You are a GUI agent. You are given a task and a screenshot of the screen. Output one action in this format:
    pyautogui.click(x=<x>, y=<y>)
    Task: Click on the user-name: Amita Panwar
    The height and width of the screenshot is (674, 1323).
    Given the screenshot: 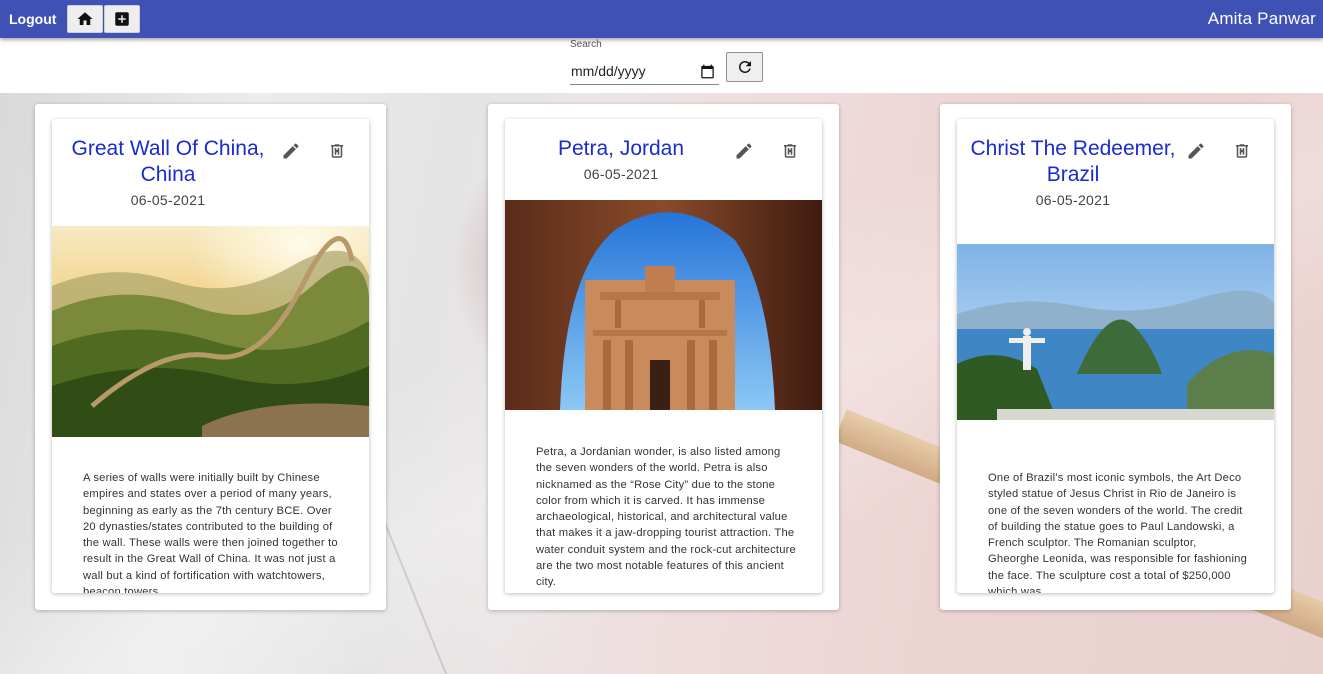 What is the action you would take?
    pyautogui.click(x=1261, y=18)
    